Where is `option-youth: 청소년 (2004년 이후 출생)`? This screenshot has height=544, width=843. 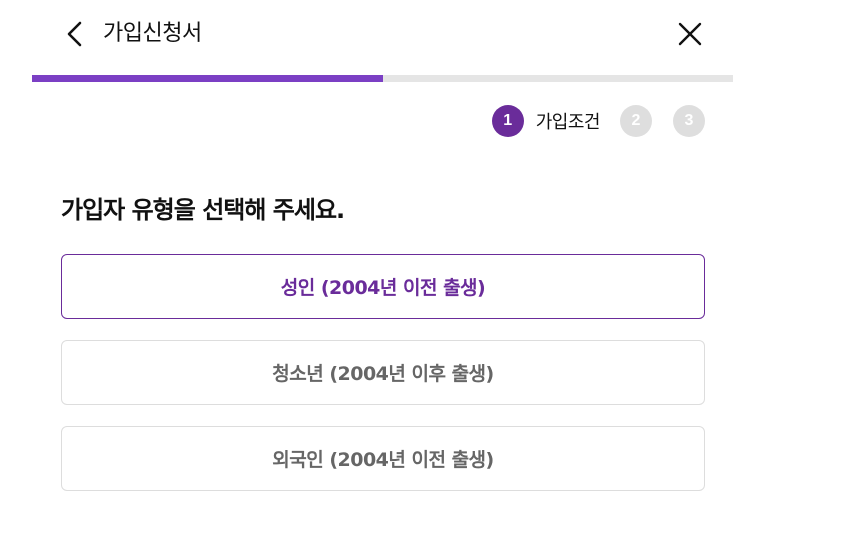 option-youth: 청소년 (2004년 이후 출생) is located at coordinates (383, 372).